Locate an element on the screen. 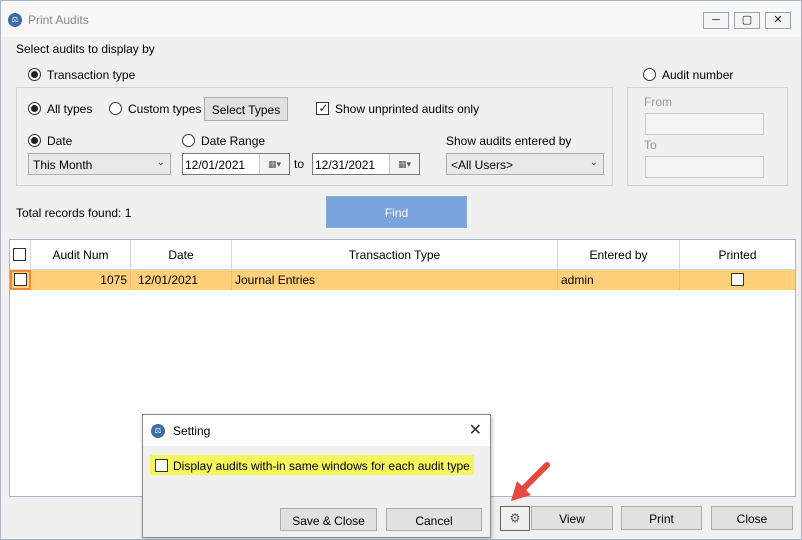  select-all-column is located at coordinates (20, 255).